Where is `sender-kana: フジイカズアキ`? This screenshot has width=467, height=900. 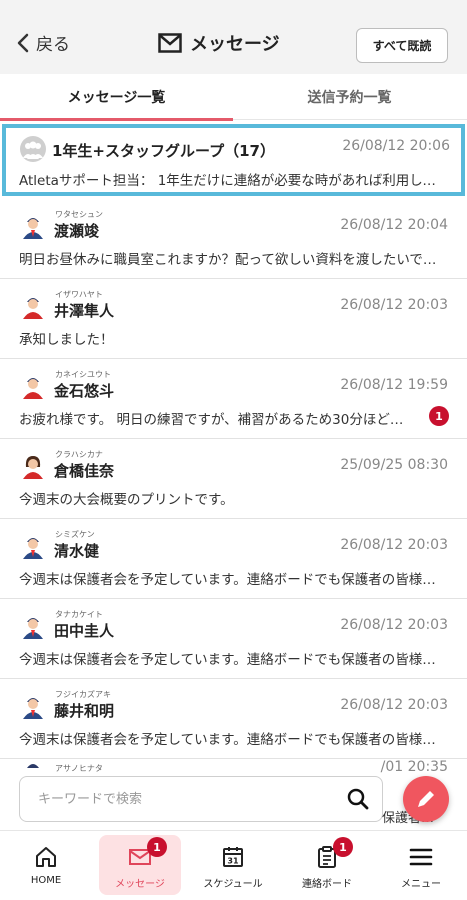
sender-kana: フジイカズアキ is located at coordinates (83, 694).